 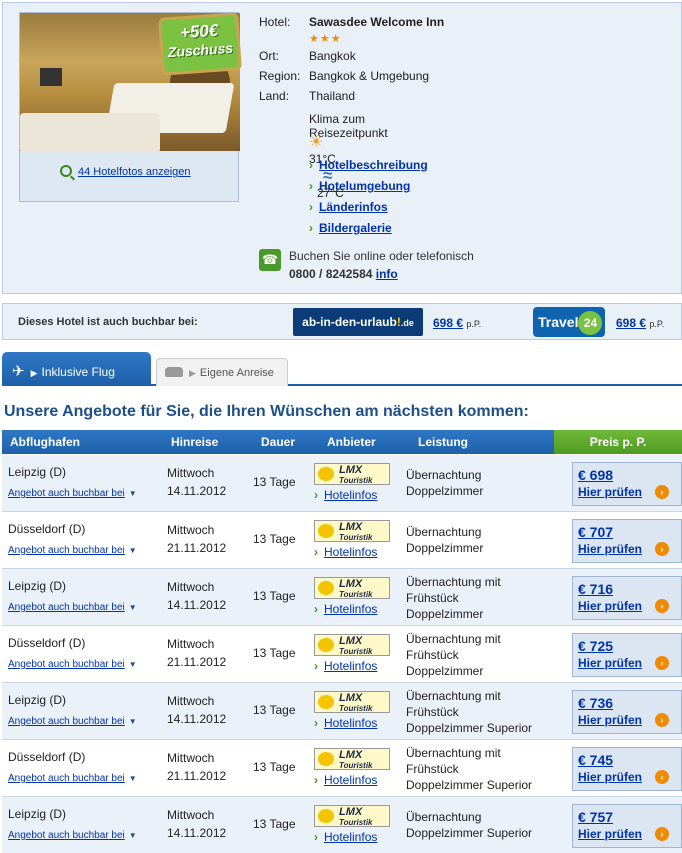 What do you see at coordinates (78, 372) in the screenshot?
I see `tab-label: Inklusive Flug` at bounding box center [78, 372].